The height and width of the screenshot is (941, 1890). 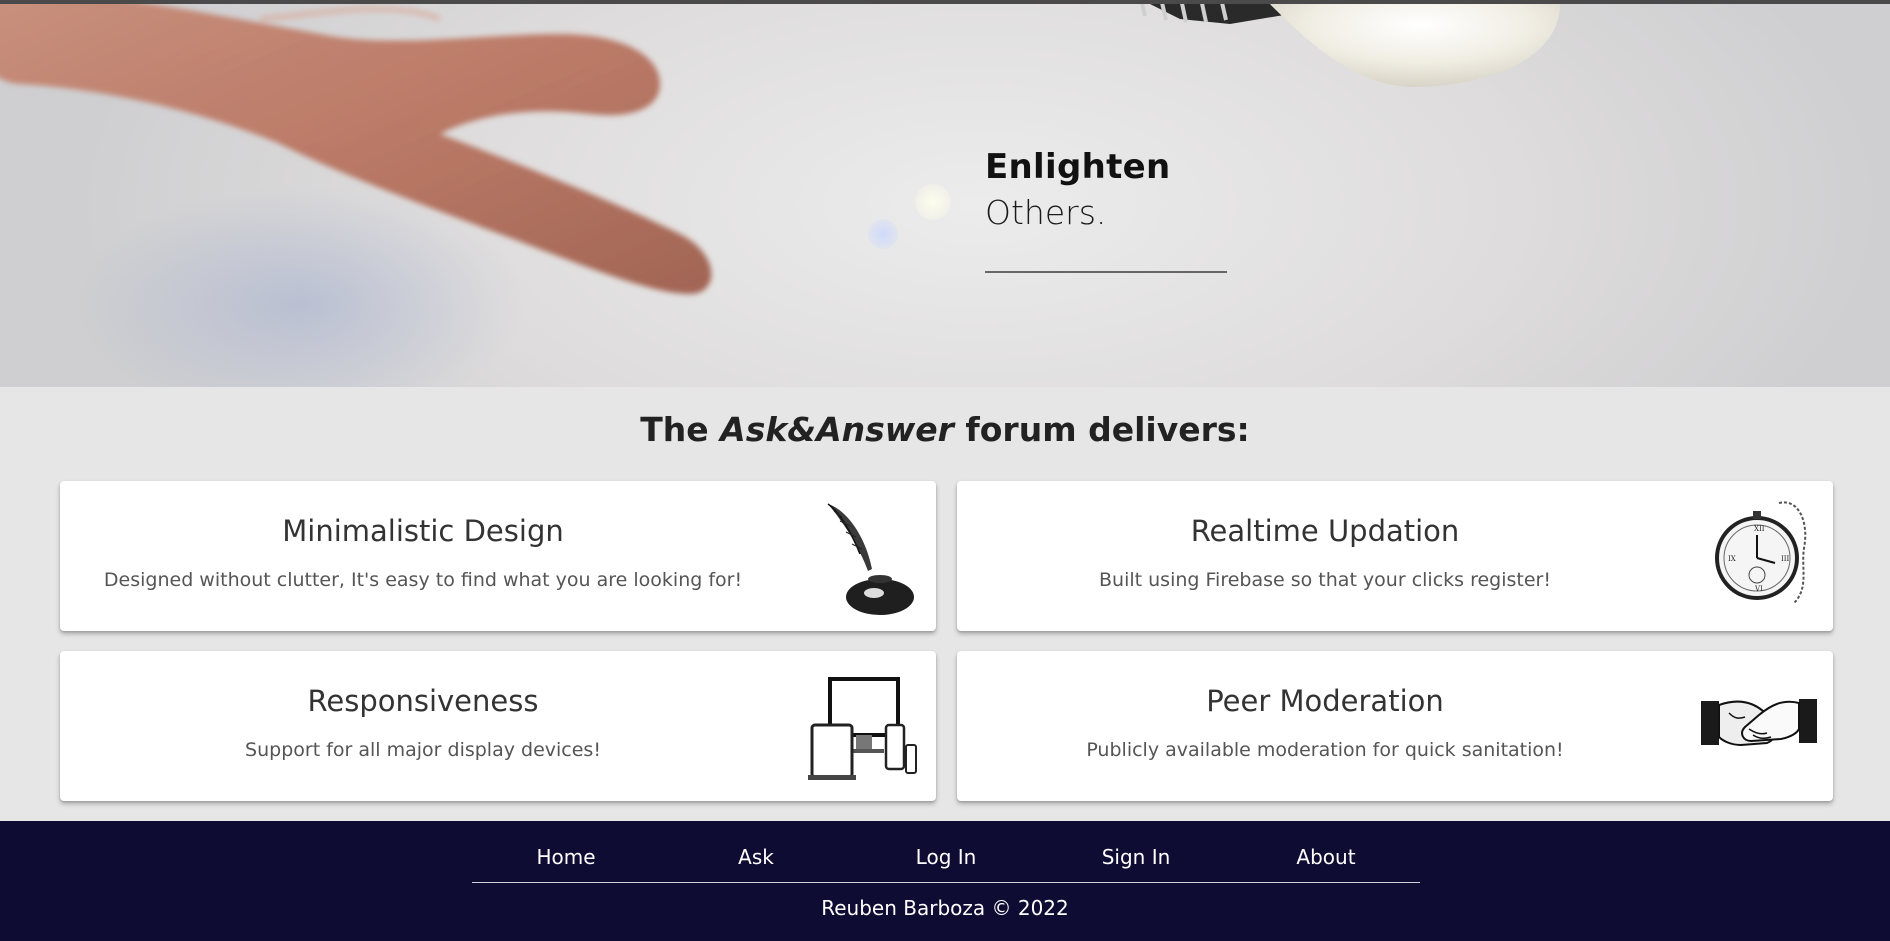 What do you see at coordinates (423, 750) in the screenshot?
I see `feature-card-description: Support for all major display devices!` at bounding box center [423, 750].